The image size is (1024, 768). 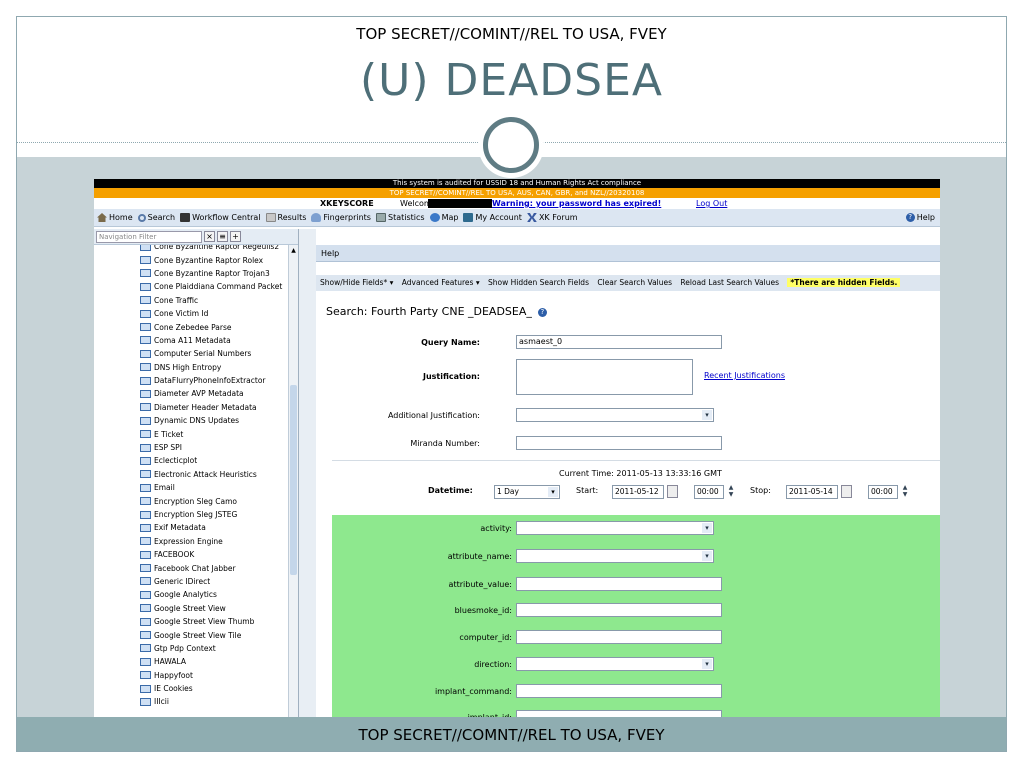 What do you see at coordinates (191, 541) in the screenshot?
I see `tree-item: Expression Engine` at bounding box center [191, 541].